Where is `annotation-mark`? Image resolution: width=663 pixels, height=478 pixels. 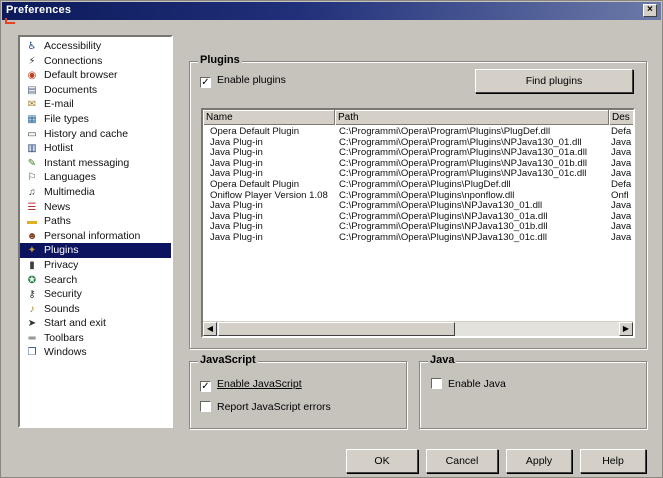 annotation-mark is located at coordinates (10, 21).